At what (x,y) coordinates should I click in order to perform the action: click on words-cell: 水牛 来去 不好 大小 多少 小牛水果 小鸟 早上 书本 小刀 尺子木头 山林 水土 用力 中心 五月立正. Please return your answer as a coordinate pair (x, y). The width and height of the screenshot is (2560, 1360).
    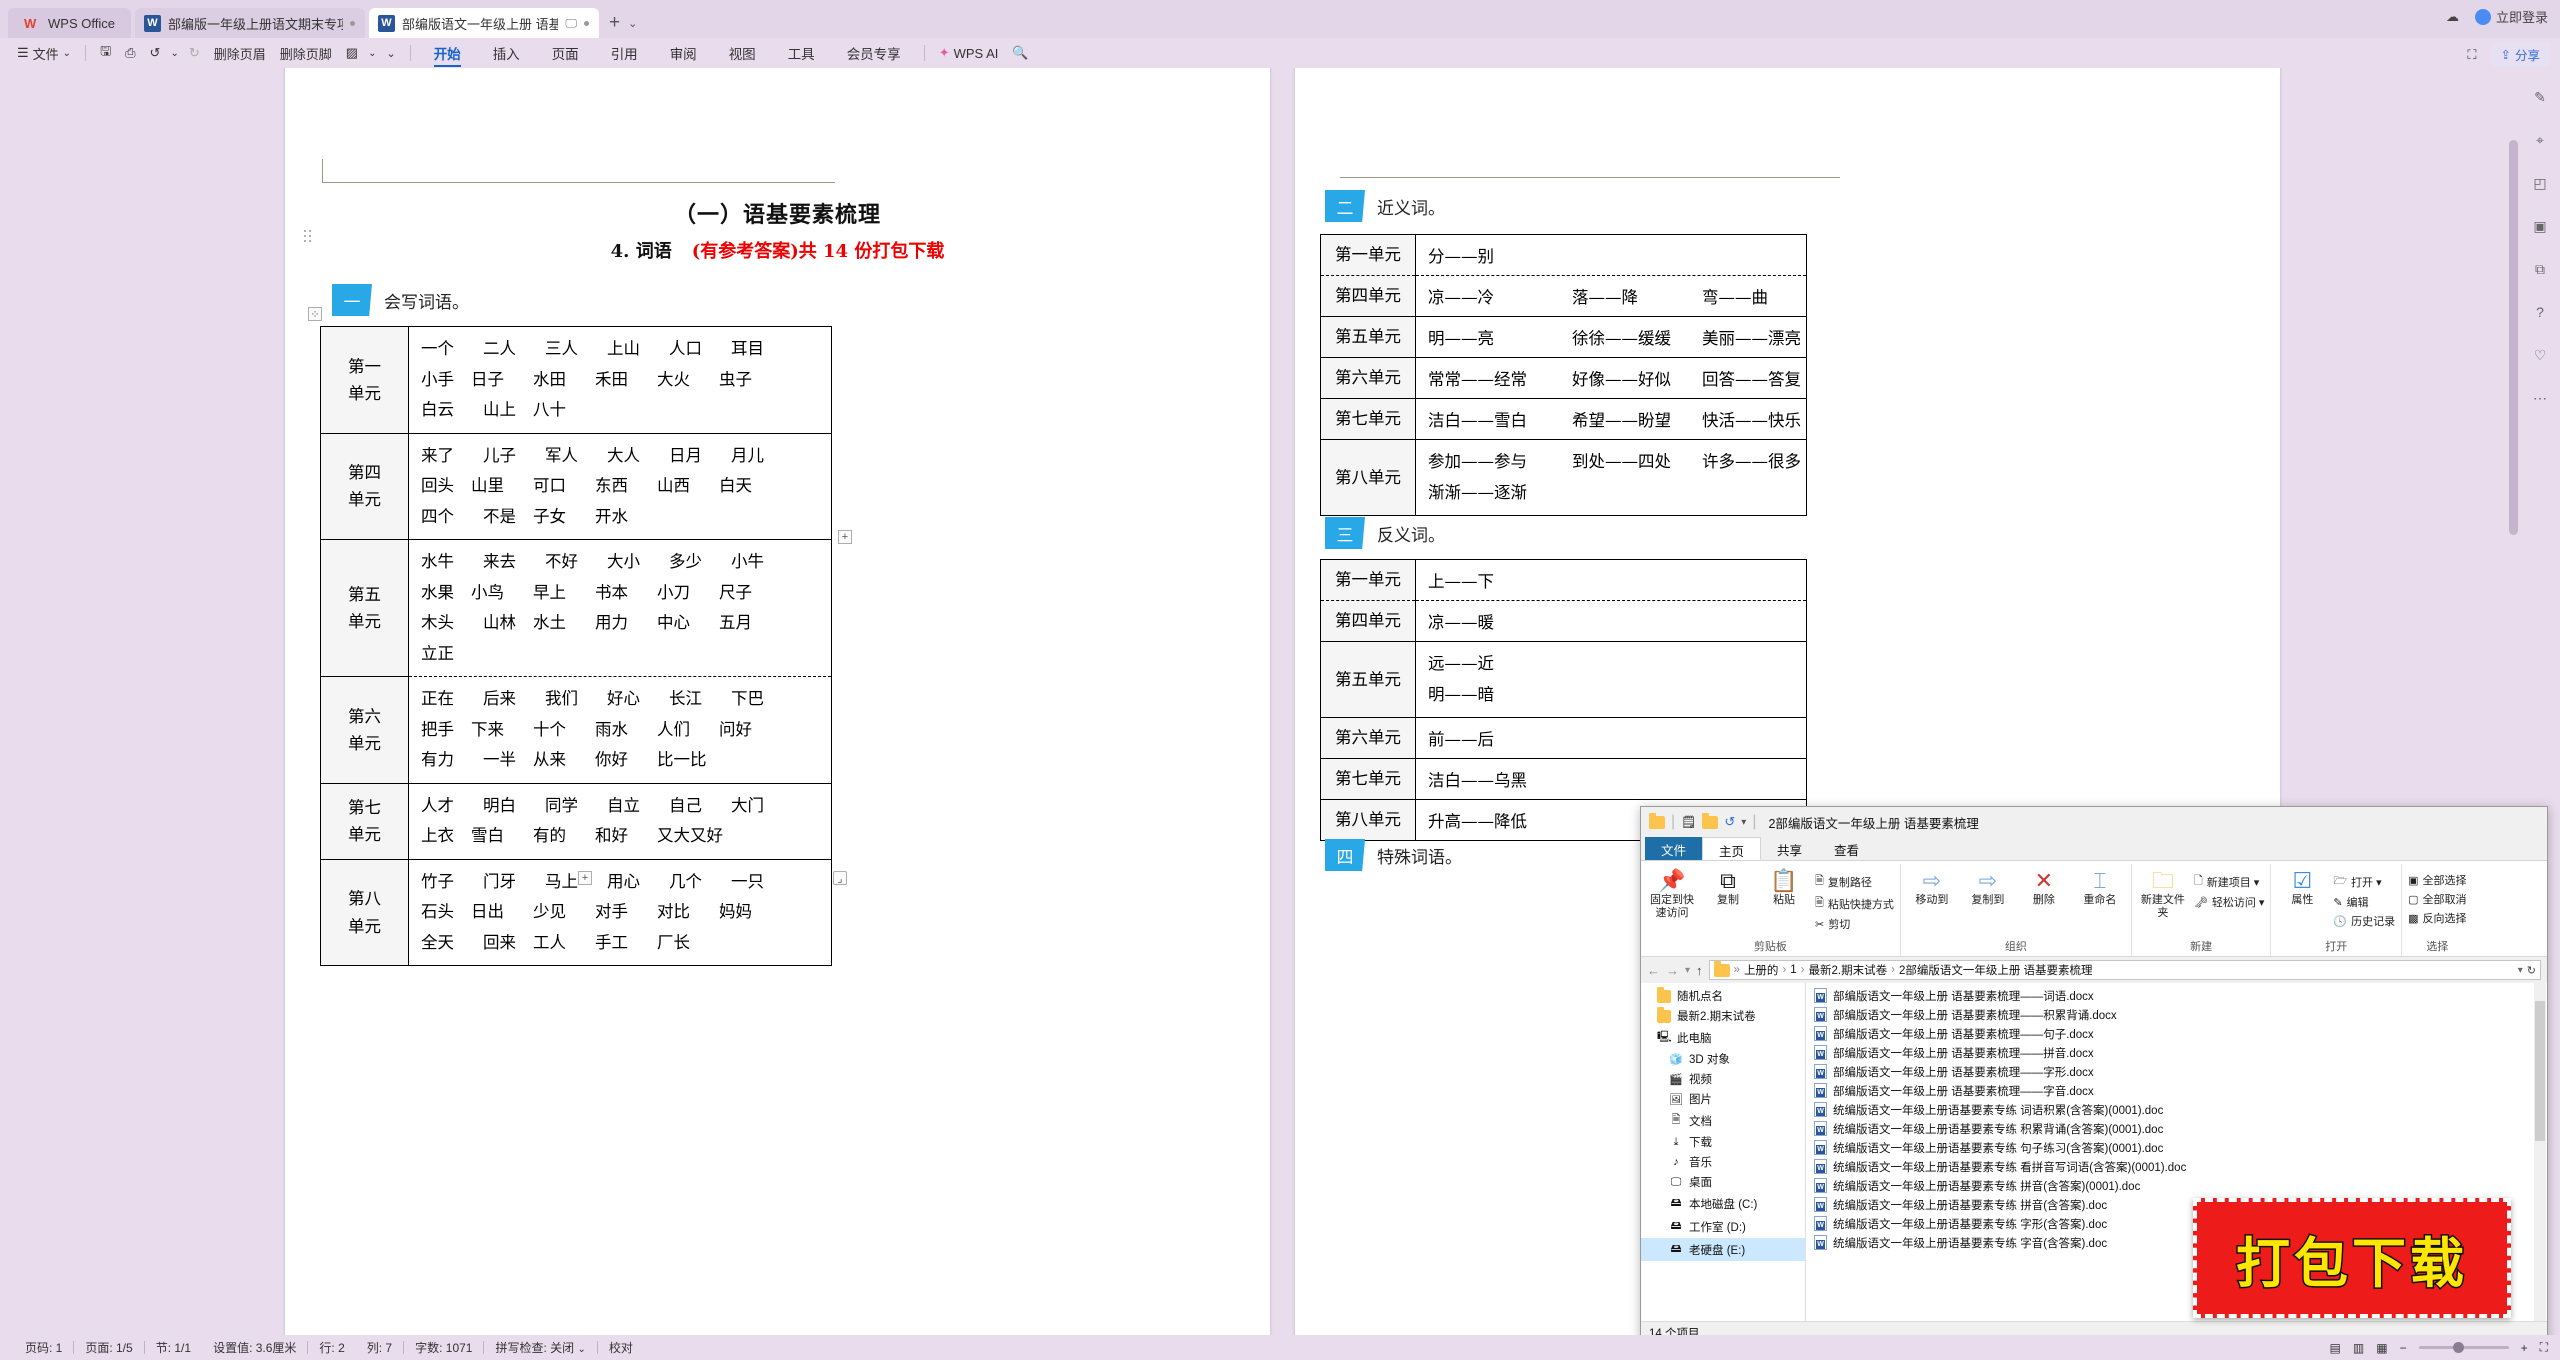
    Looking at the image, I should click on (620, 608).